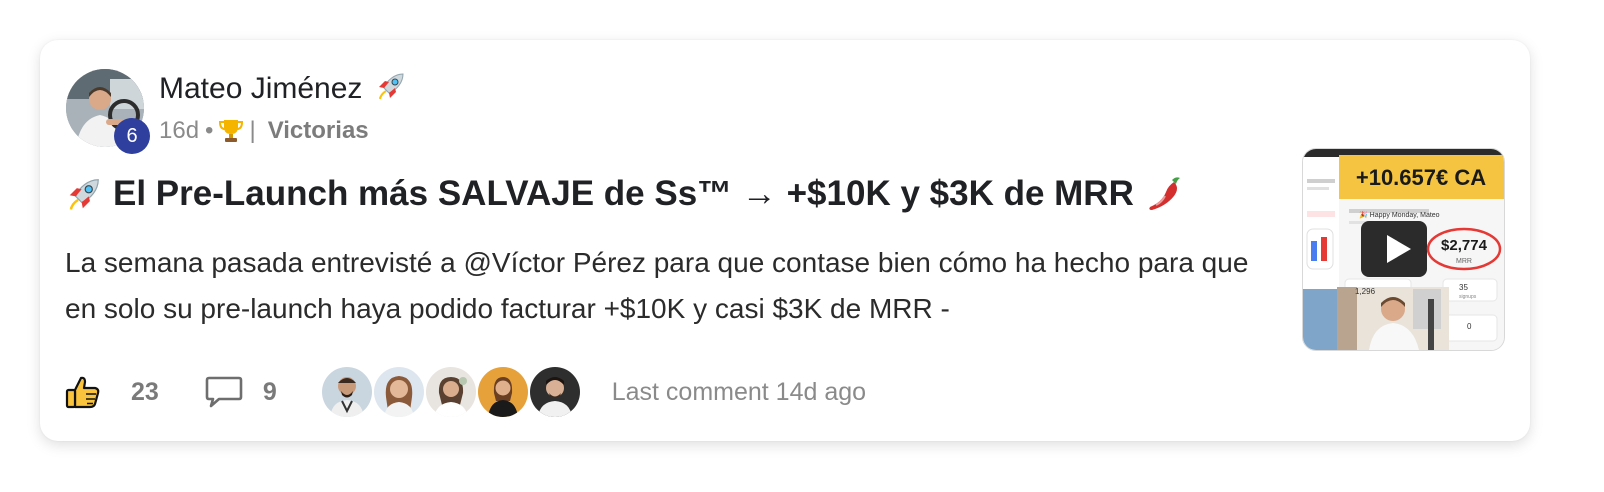  Describe the element at coordinates (112, 392) in the screenshot. I see `like-button: 23` at that location.